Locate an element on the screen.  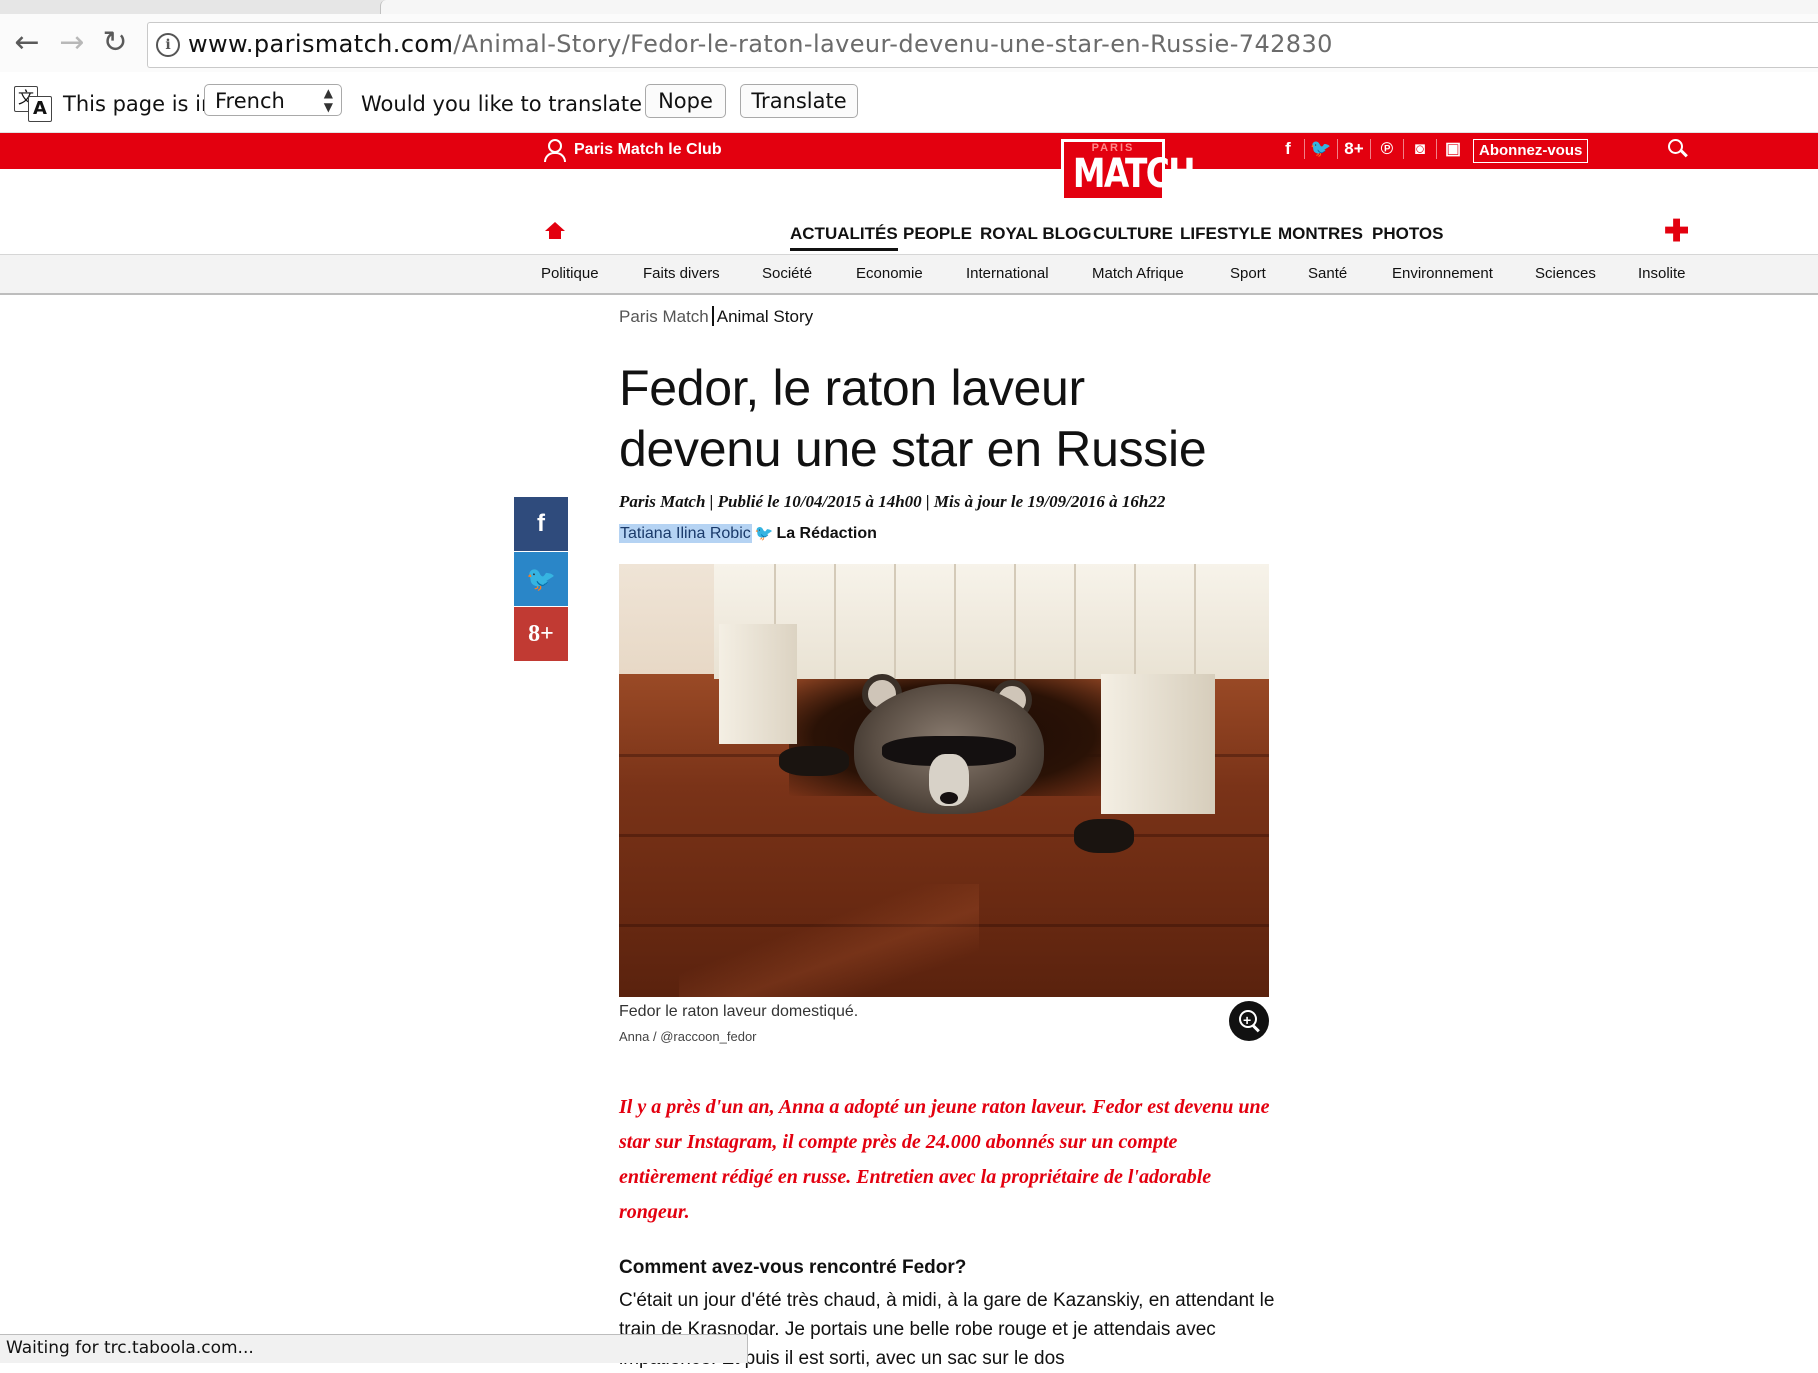
subnav-societe: Société is located at coordinates (787, 273).